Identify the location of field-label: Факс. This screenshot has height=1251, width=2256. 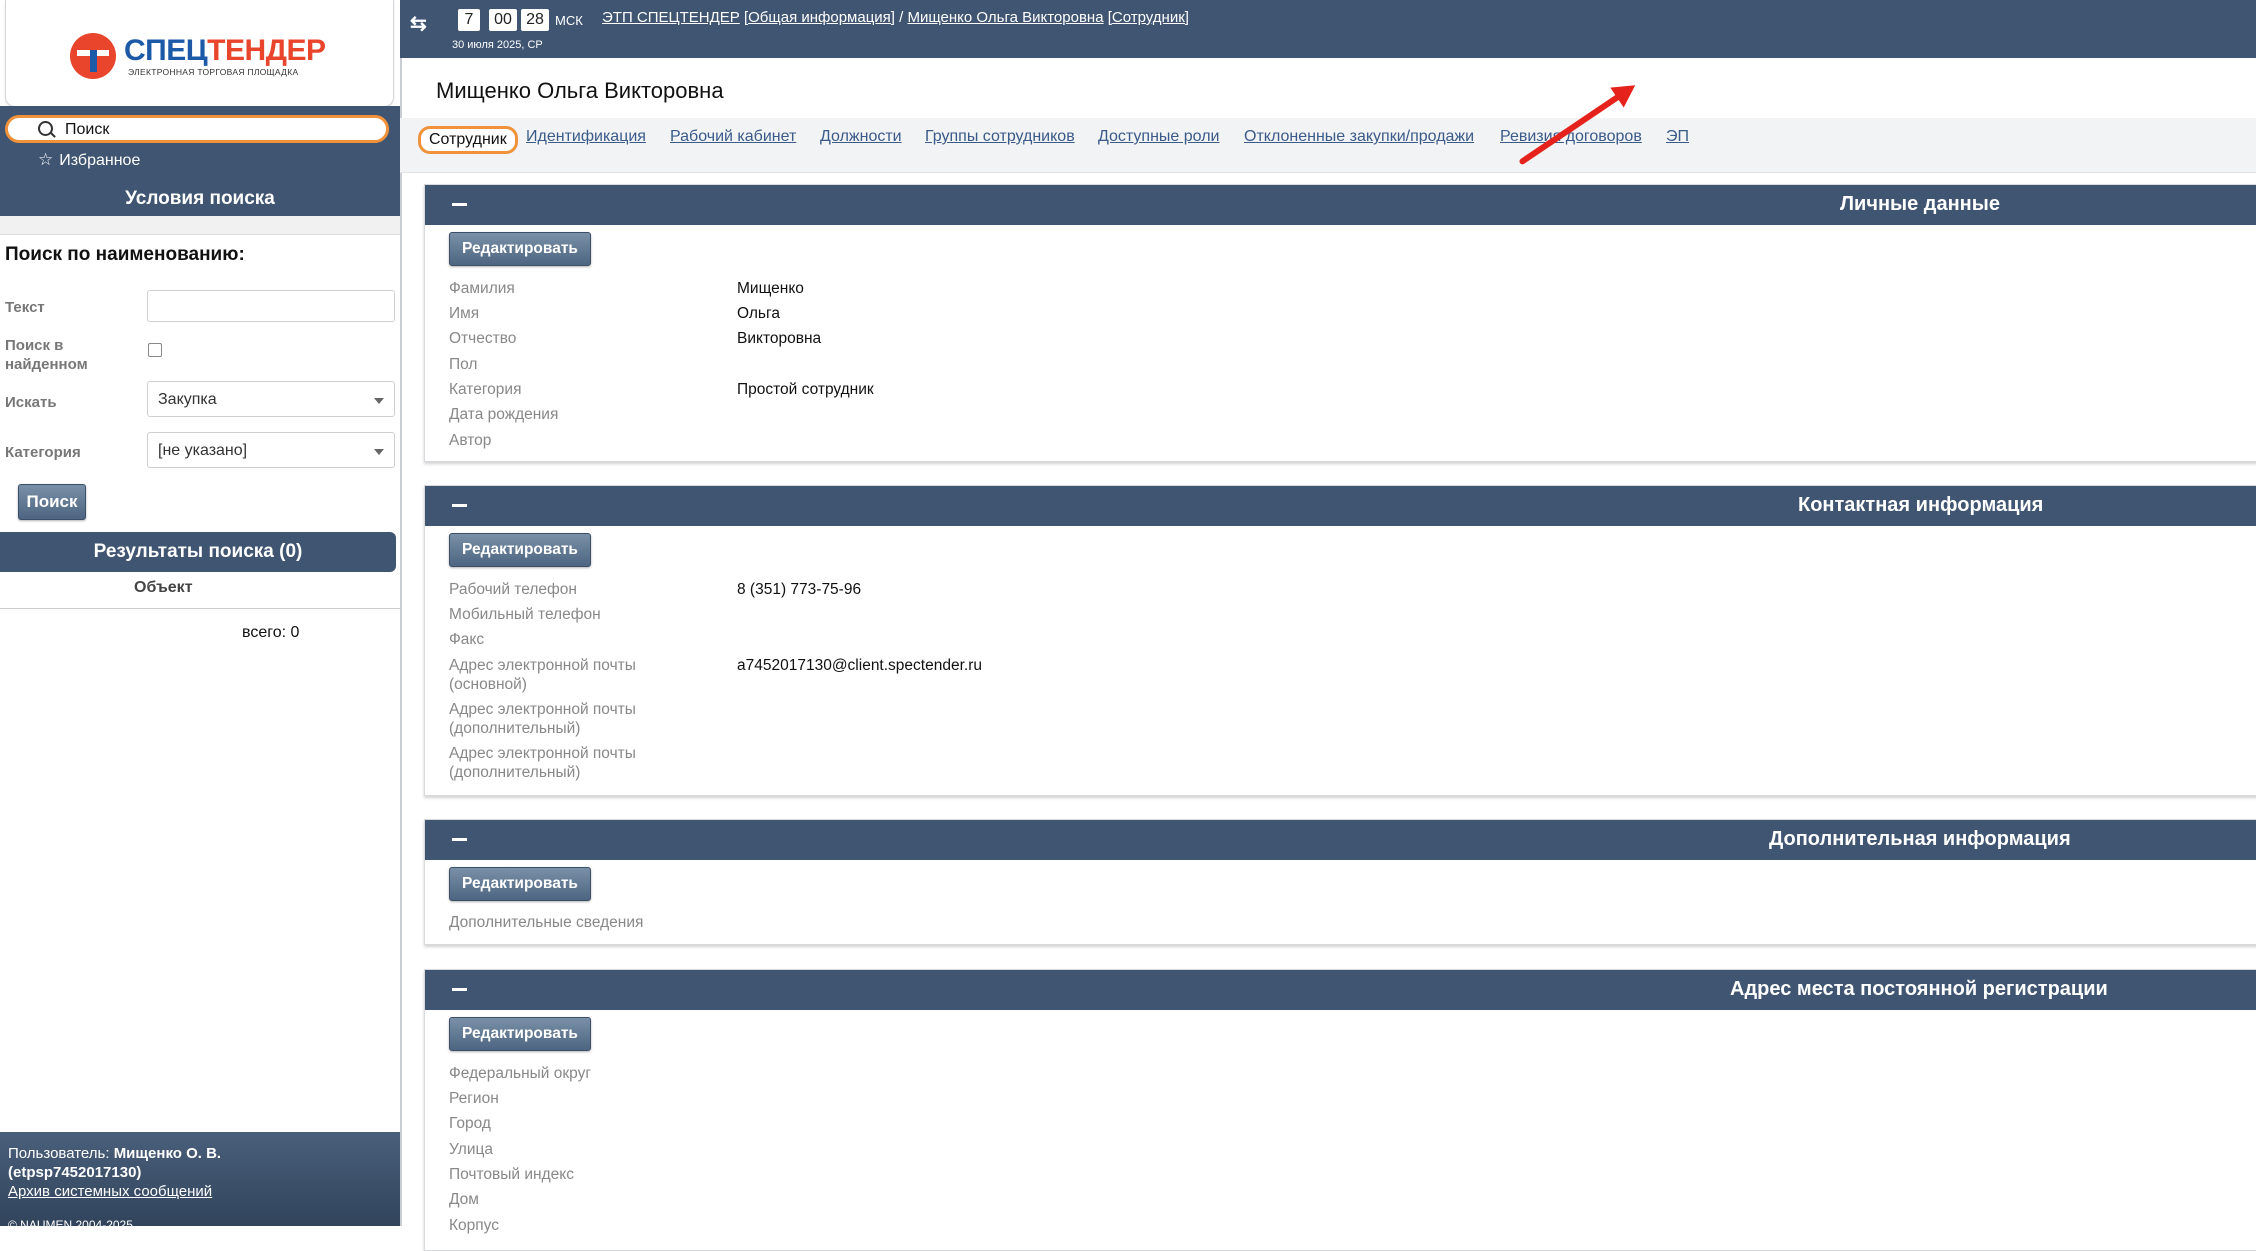
(467, 639).